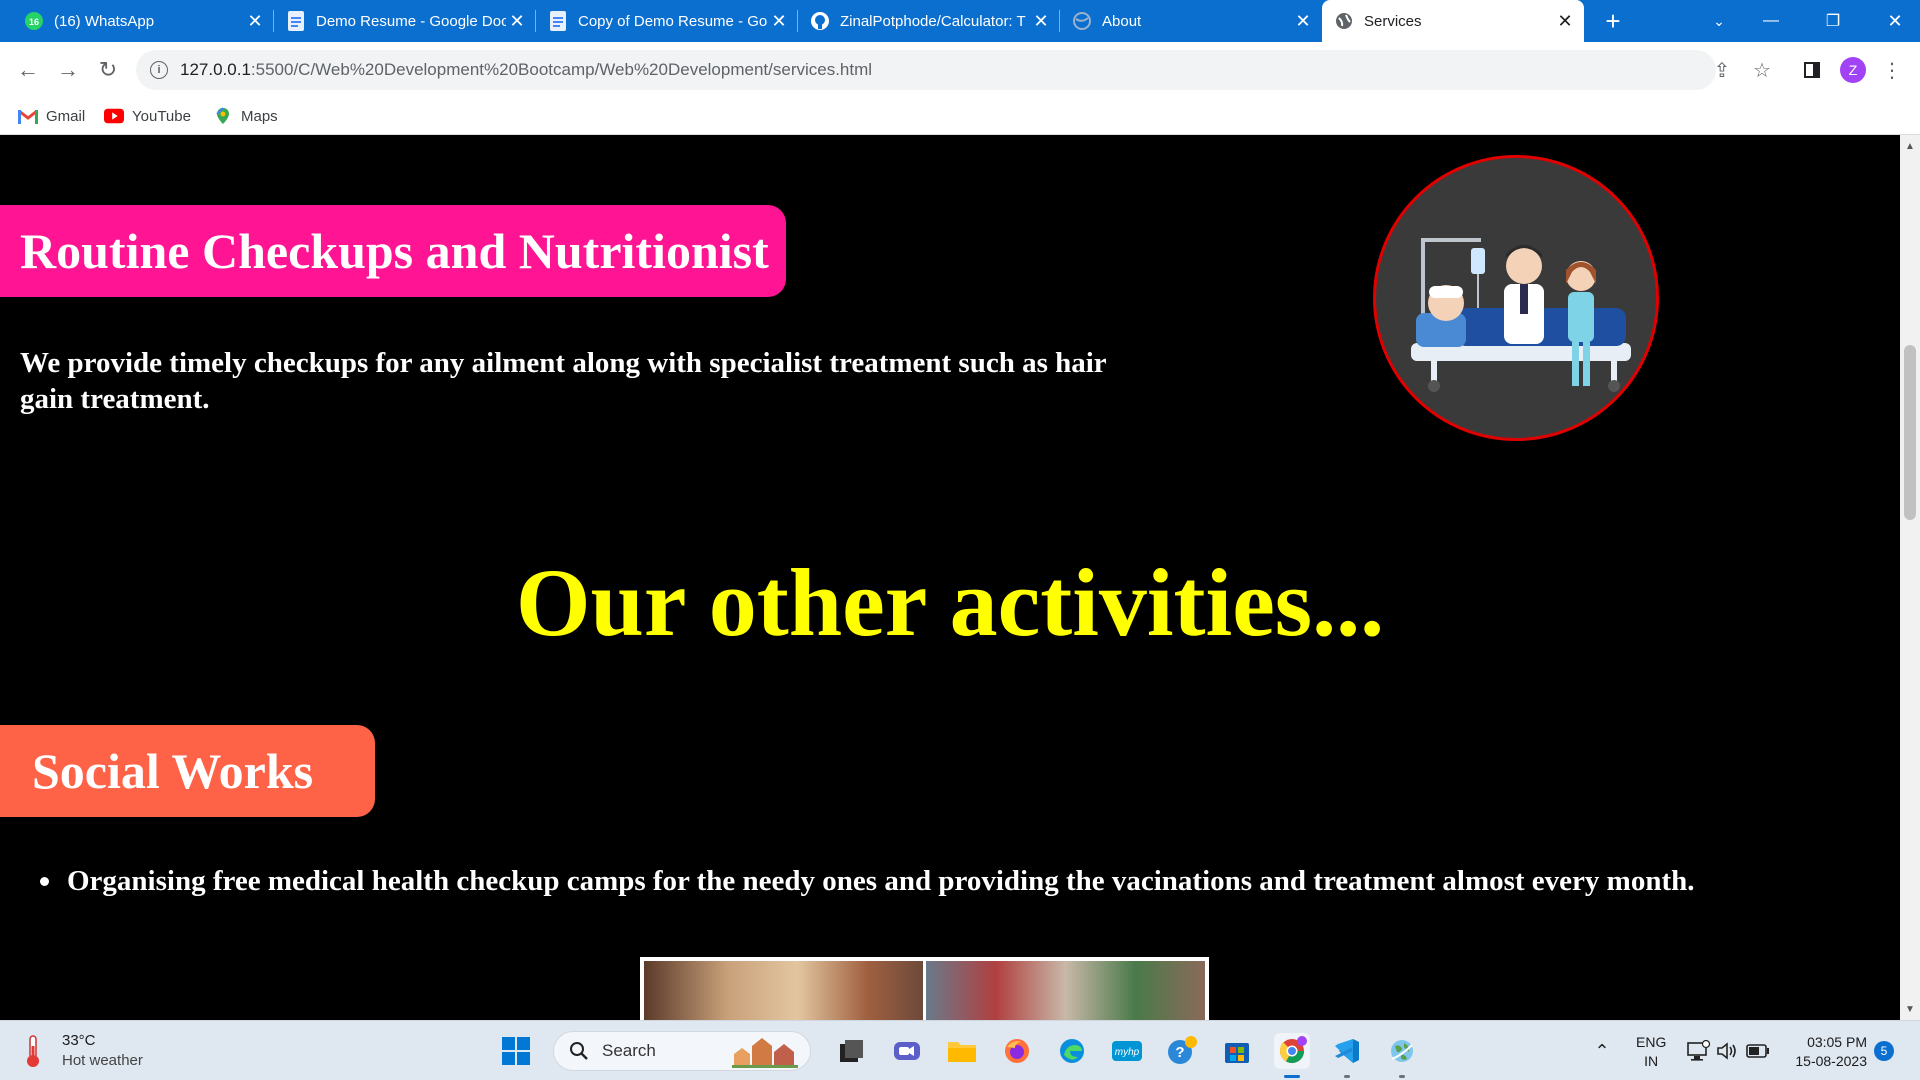 The height and width of the screenshot is (1080, 1920). I want to click on bookmarks-bar: Gmail YouTube Maps, so click(960, 116).